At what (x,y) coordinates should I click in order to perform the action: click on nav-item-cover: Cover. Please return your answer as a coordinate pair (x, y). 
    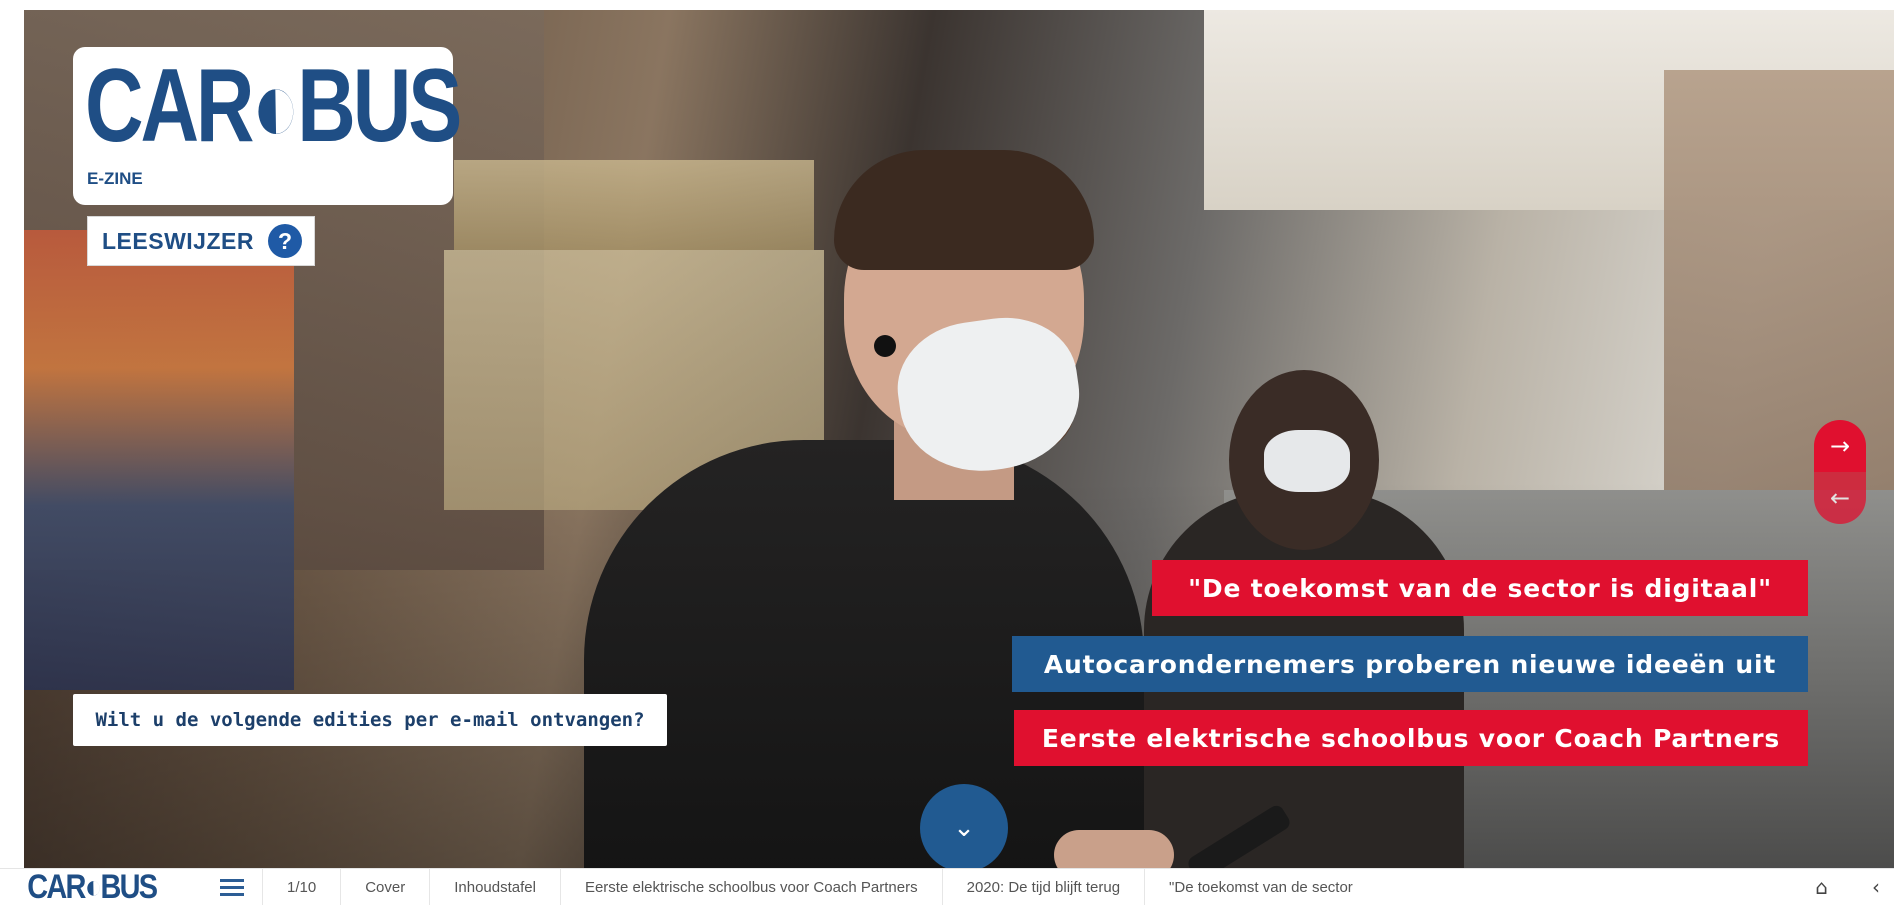
    Looking at the image, I should click on (384, 887).